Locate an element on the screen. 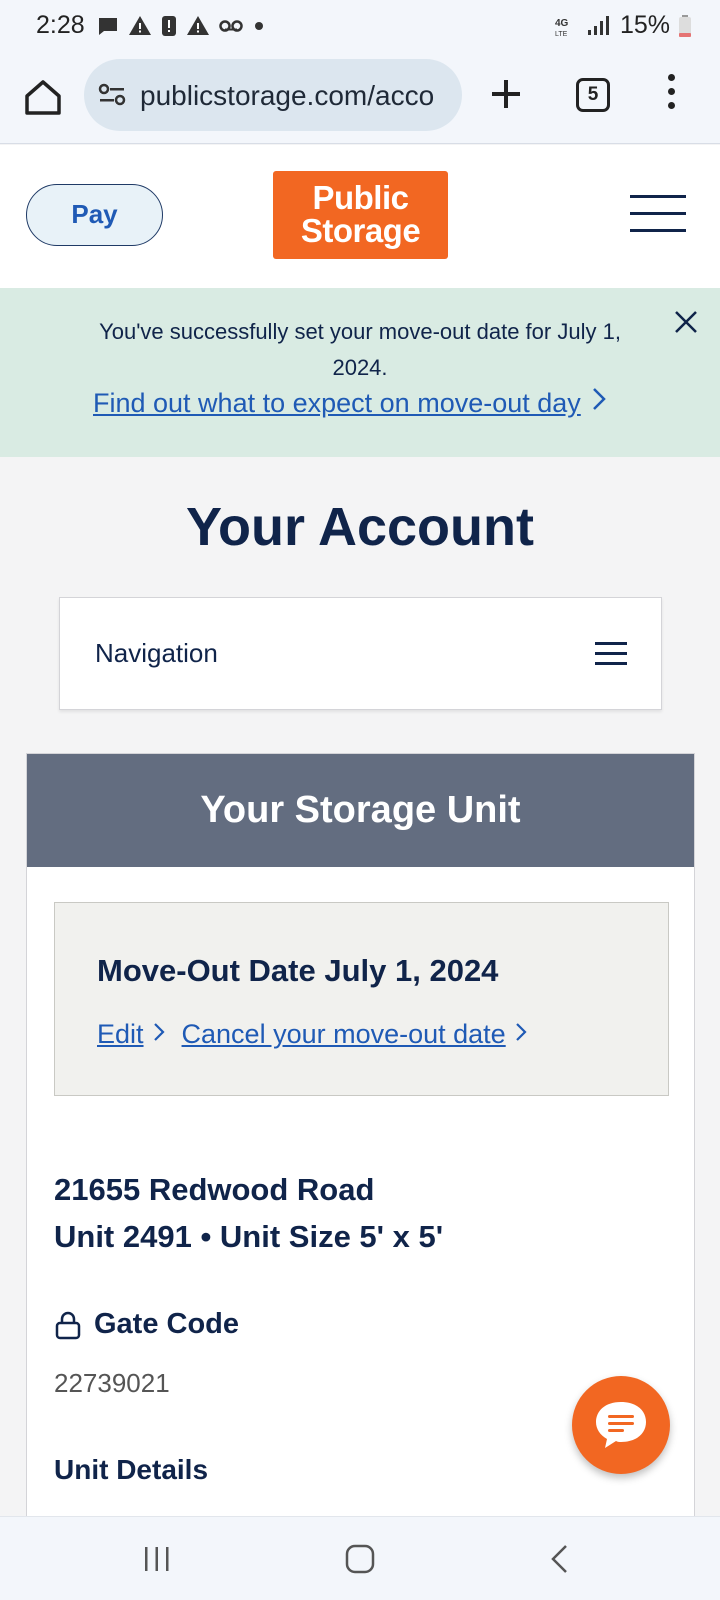  move-out-info-link: Find out what to expect on move-out day is located at coordinates (350, 402).